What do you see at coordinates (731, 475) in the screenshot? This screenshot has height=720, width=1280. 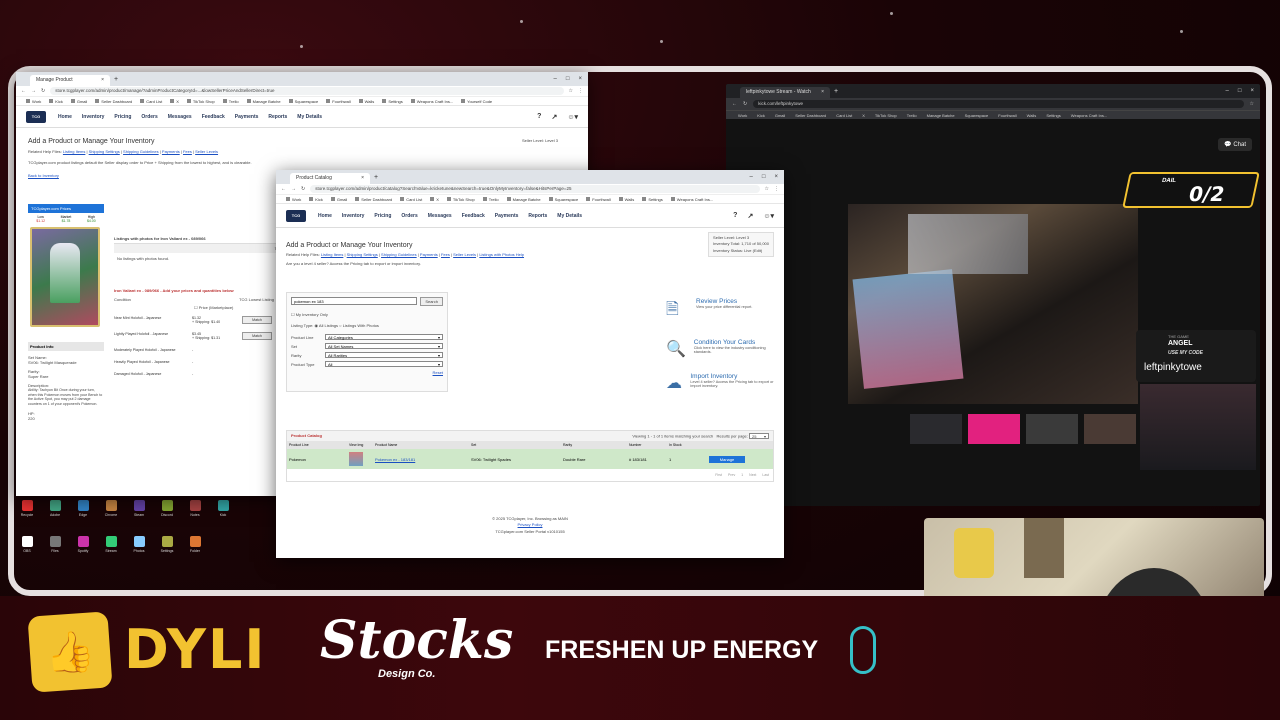 I see `pager-item: Prev` at bounding box center [731, 475].